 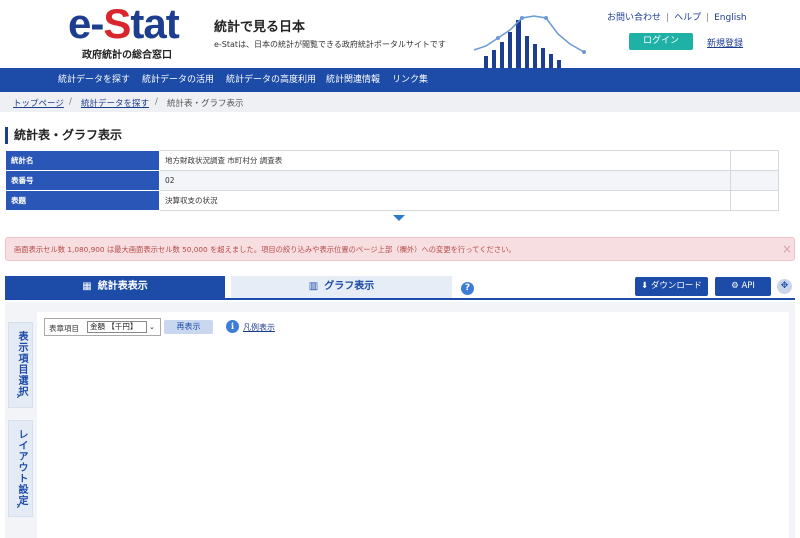 I want to click on table-number-value: 02, so click(x=445, y=180).